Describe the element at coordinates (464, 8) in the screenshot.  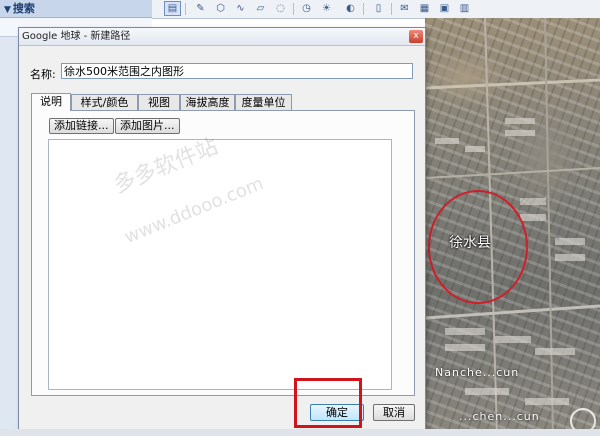
I see `maps-icon: ▥` at that location.